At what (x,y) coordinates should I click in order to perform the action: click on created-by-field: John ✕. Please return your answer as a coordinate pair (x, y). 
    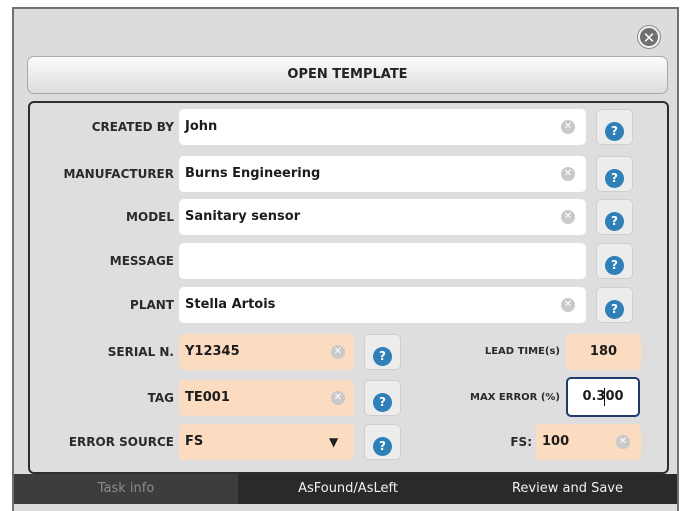
    Looking at the image, I should click on (382, 127).